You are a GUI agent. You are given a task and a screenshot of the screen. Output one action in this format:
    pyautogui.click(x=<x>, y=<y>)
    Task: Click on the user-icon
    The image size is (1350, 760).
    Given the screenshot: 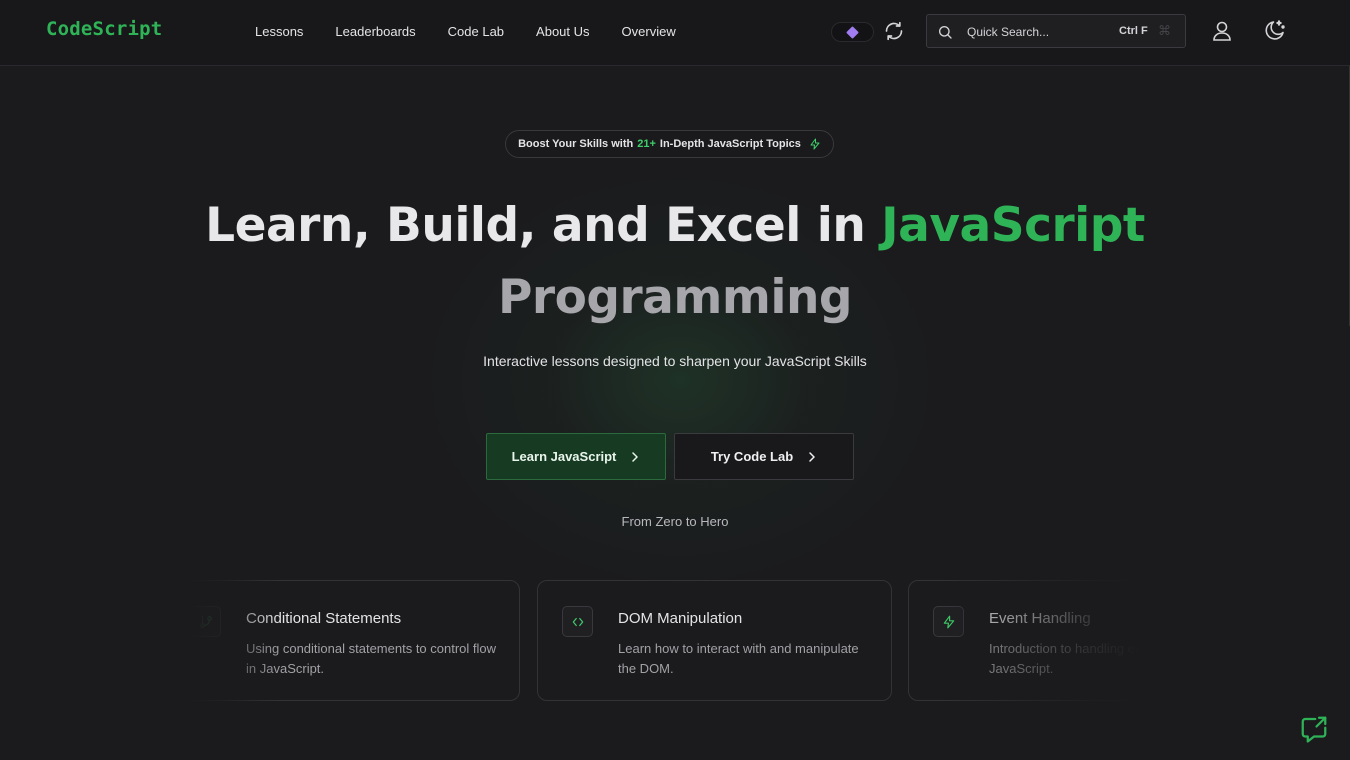 What is the action you would take?
    pyautogui.click(x=1222, y=31)
    